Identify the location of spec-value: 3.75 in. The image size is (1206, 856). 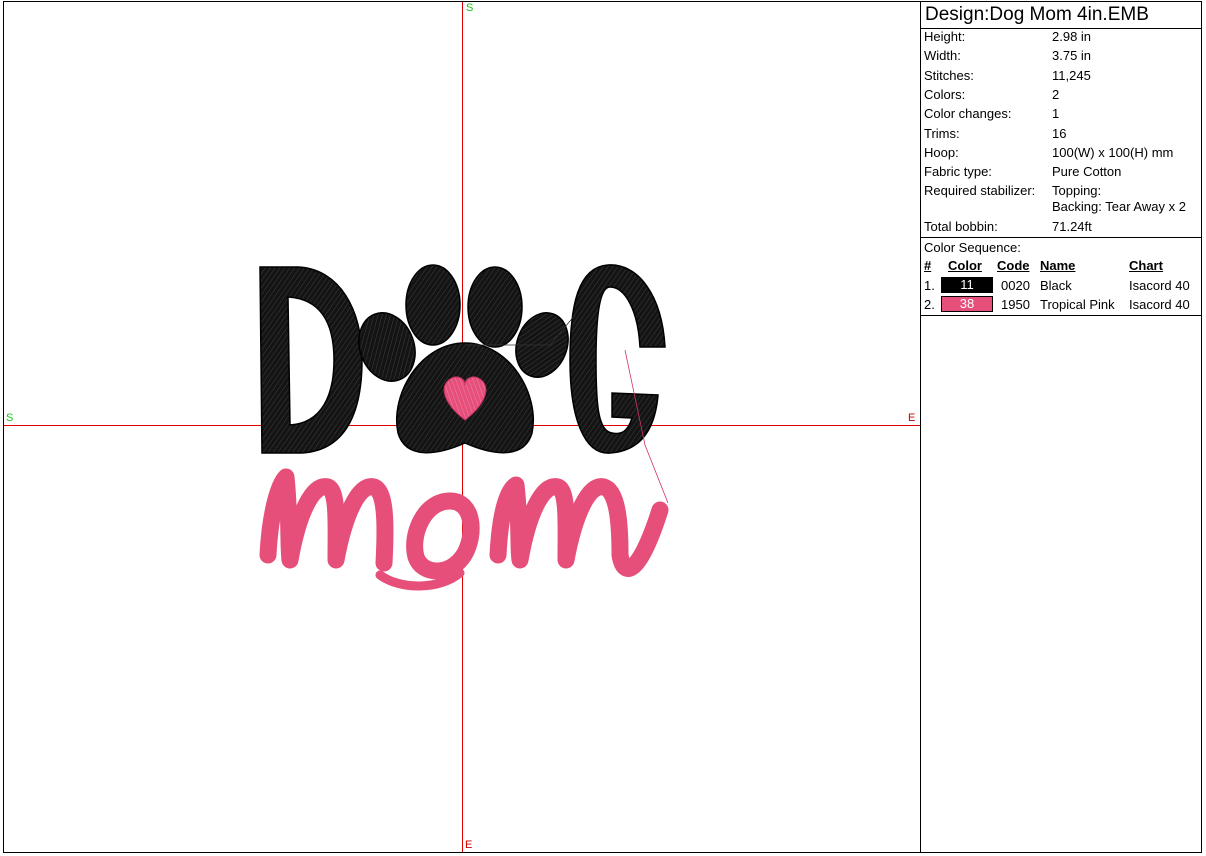
(1072, 55).